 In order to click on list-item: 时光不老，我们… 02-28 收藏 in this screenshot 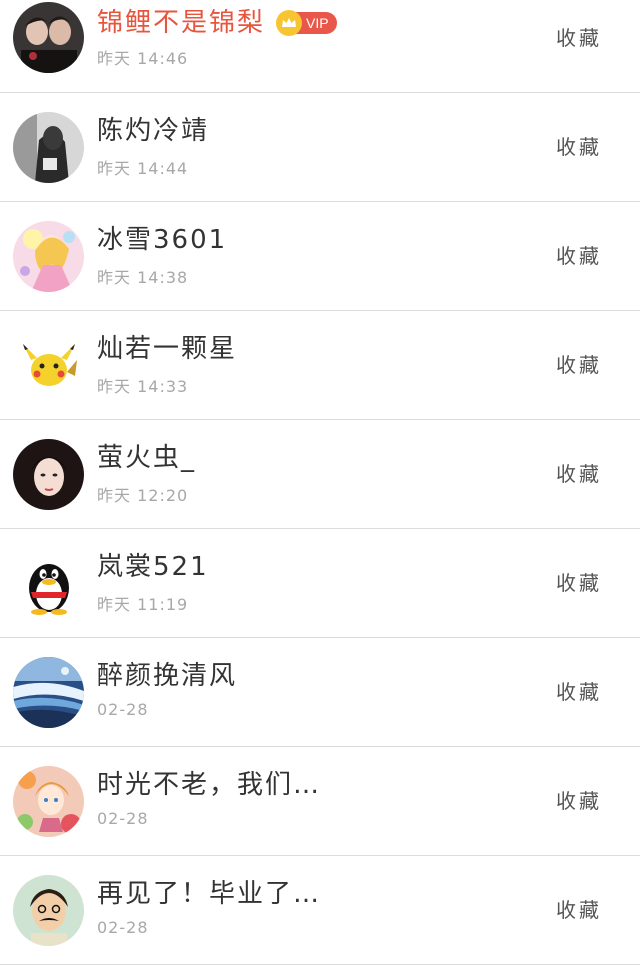, I will do `click(320, 801)`.